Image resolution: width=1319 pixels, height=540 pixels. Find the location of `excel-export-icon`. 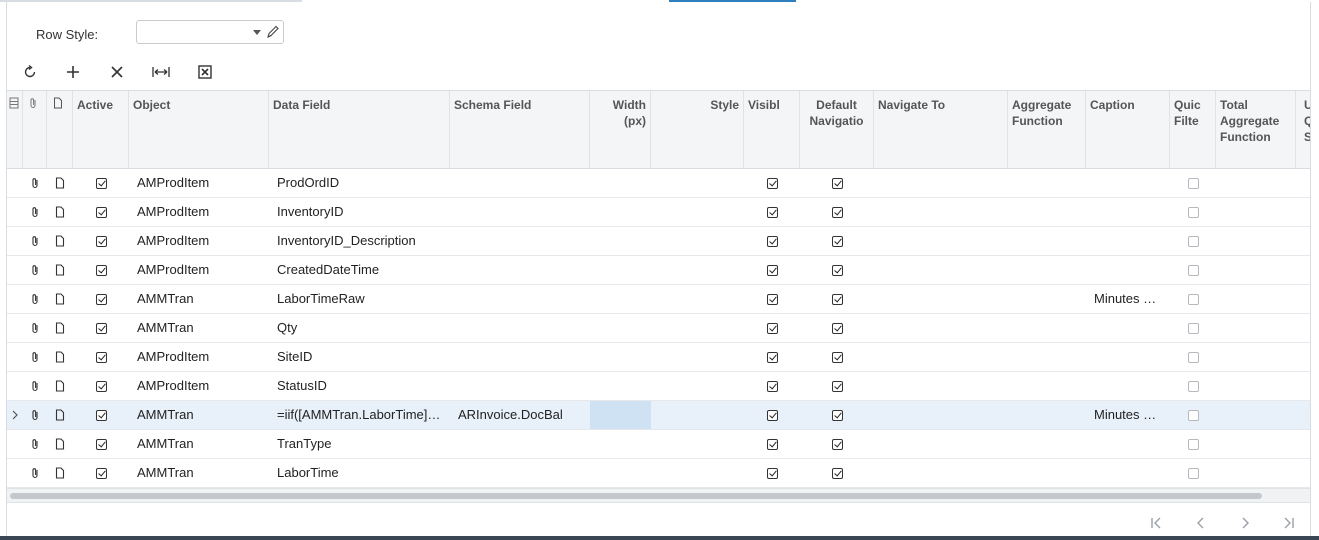

excel-export-icon is located at coordinates (205, 72).